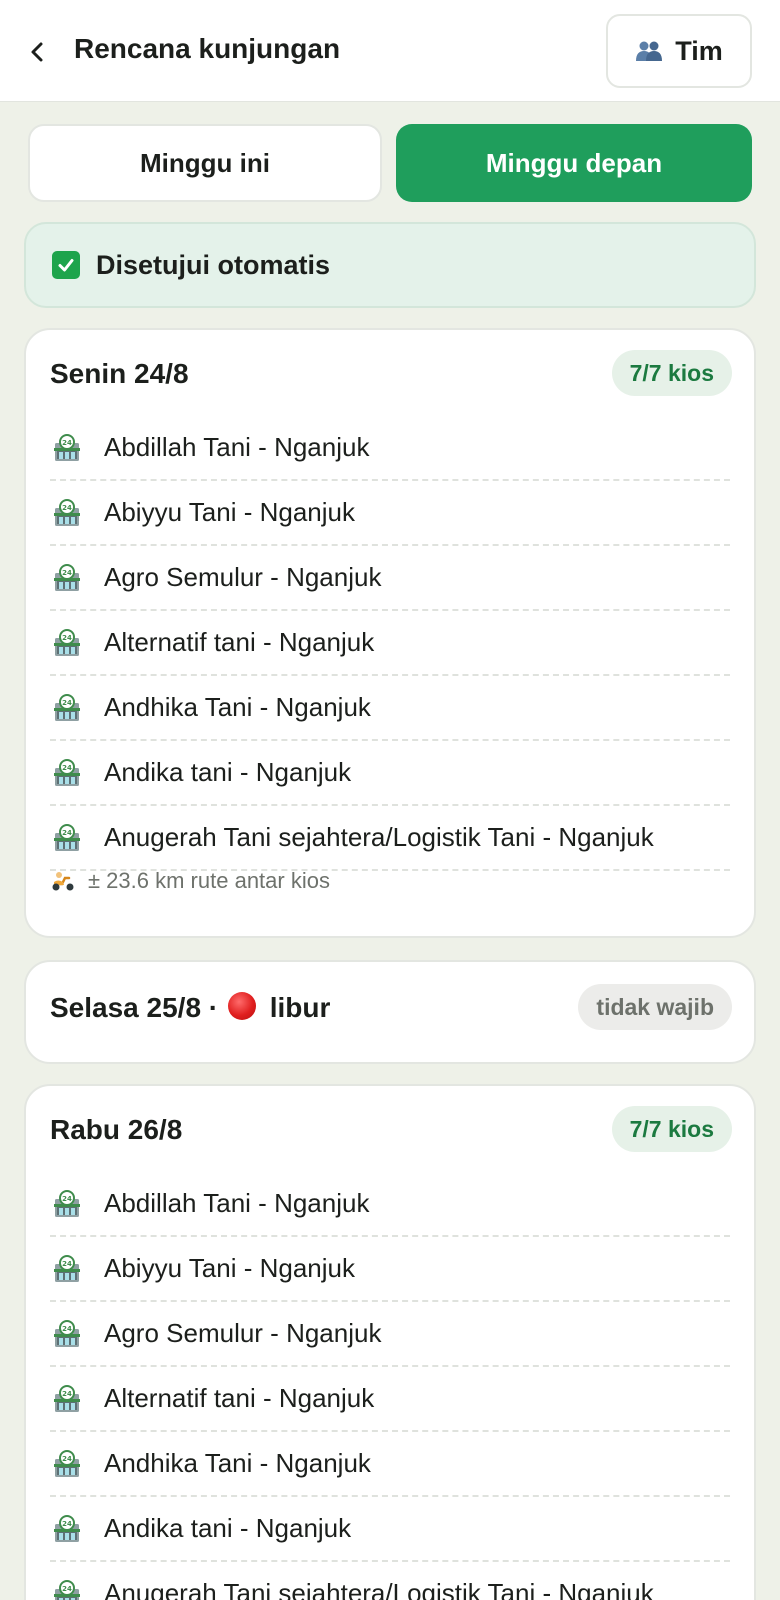  I want to click on app-header: Rencana kunjungan Tim, so click(390, 51).